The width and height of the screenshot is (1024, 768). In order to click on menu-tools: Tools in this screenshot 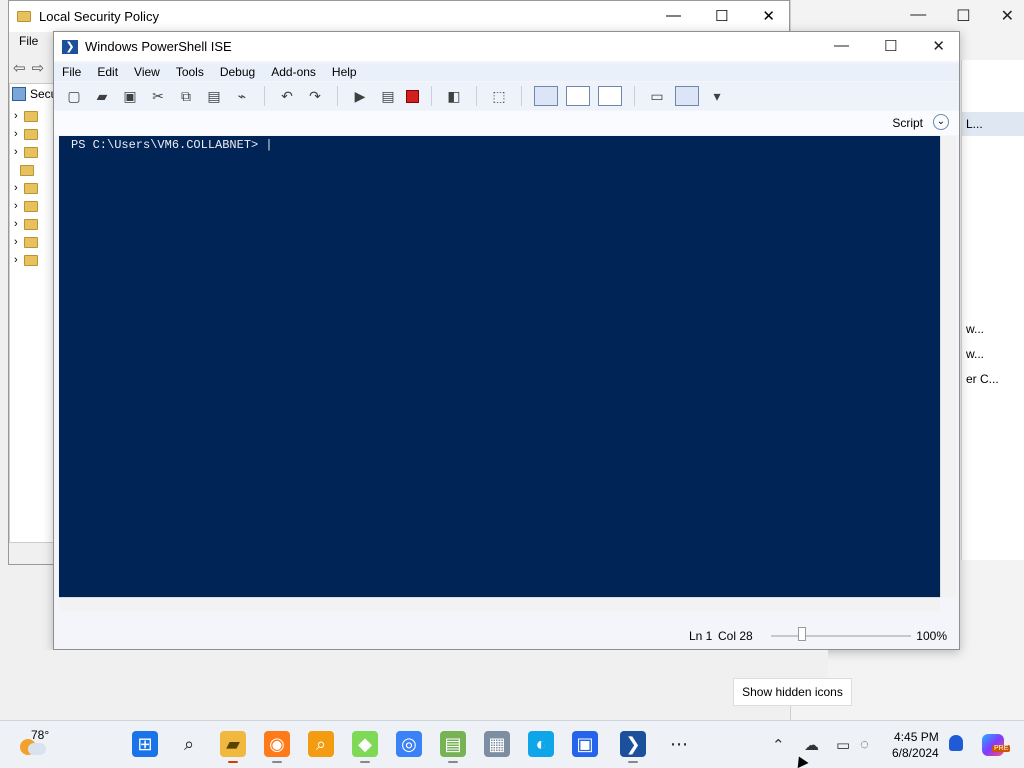, I will do `click(190, 72)`.